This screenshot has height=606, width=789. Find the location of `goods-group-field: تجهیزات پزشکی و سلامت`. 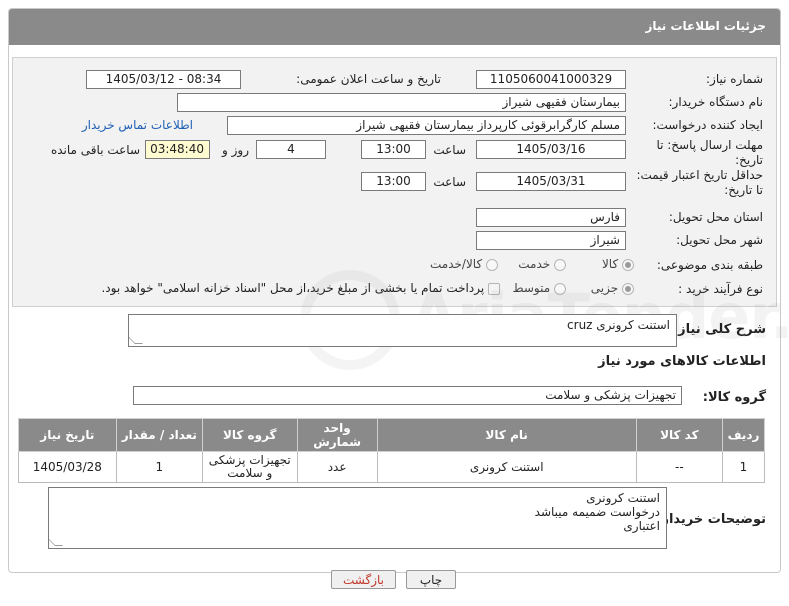

goods-group-field: تجهیزات پزشکی و سلامت is located at coordinates (407, 395).